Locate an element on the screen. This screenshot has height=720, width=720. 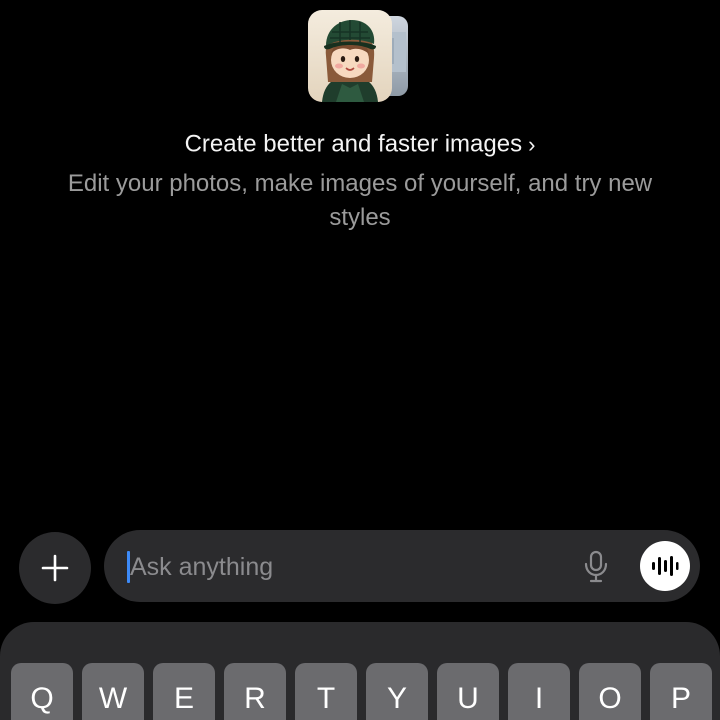
ask-input is located at coordinates (340, 567).